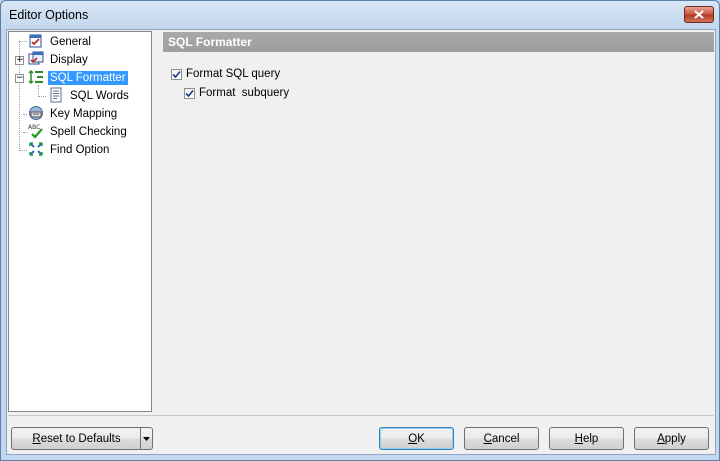 The width and height of the screenshot is (720, 461). What do you see at coordinates (244, 93) in the screenshot?
I see `format-subquery-label: Format subquery` at bounding box center [244, 93].